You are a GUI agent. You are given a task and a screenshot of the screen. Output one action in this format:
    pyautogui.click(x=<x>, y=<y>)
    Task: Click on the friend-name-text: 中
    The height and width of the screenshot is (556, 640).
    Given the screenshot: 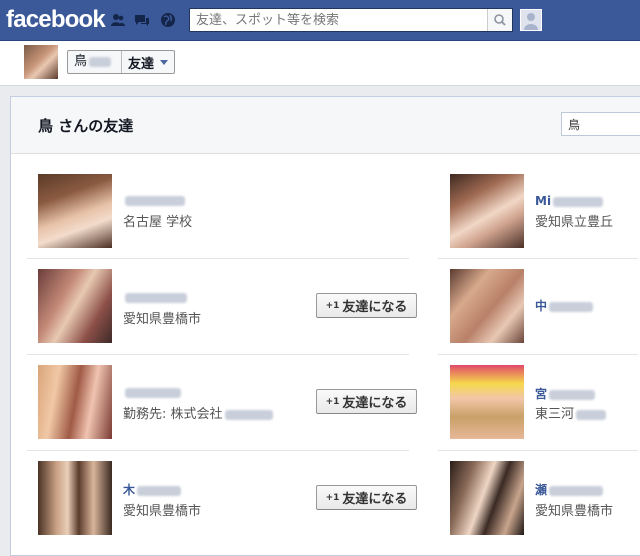 What is the action you would take?
    pyautogui.click(x=541, y=306)
    